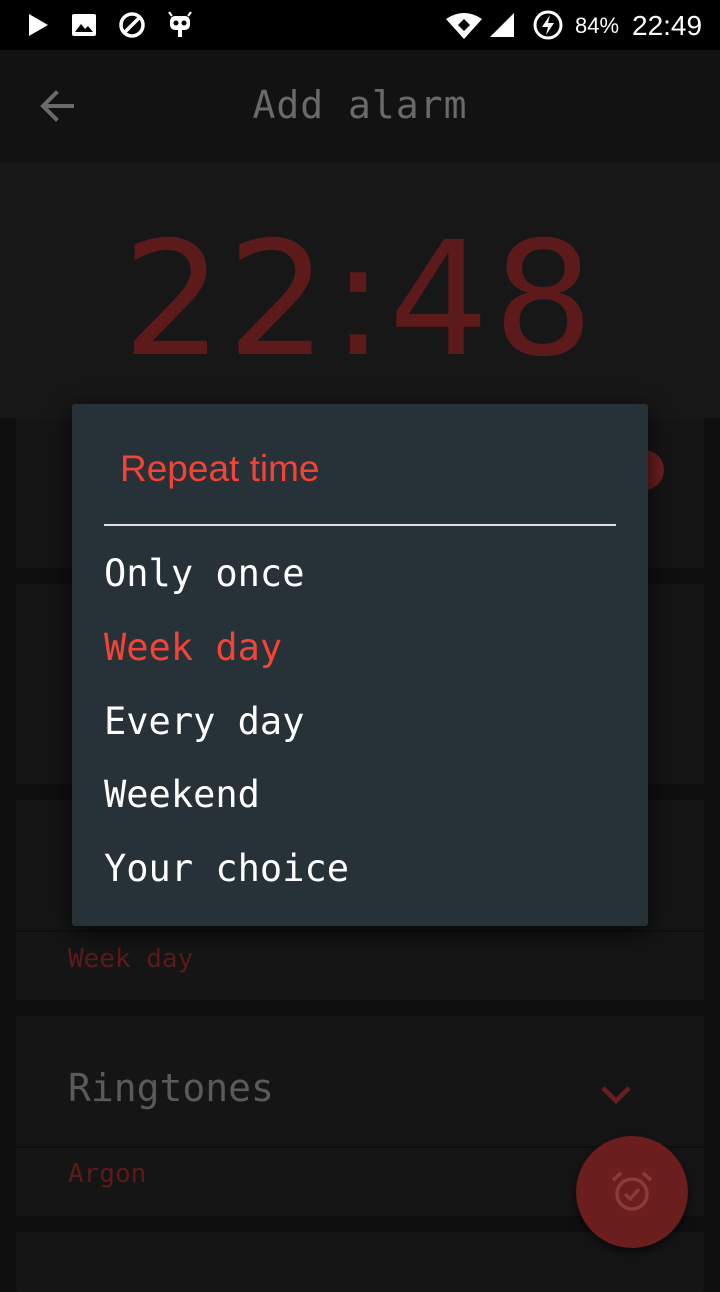 This screenshot has width=720, height=1292. Describe the element at coordinates (502, 25) in the screenshot. I see `signal-icon` at that location.